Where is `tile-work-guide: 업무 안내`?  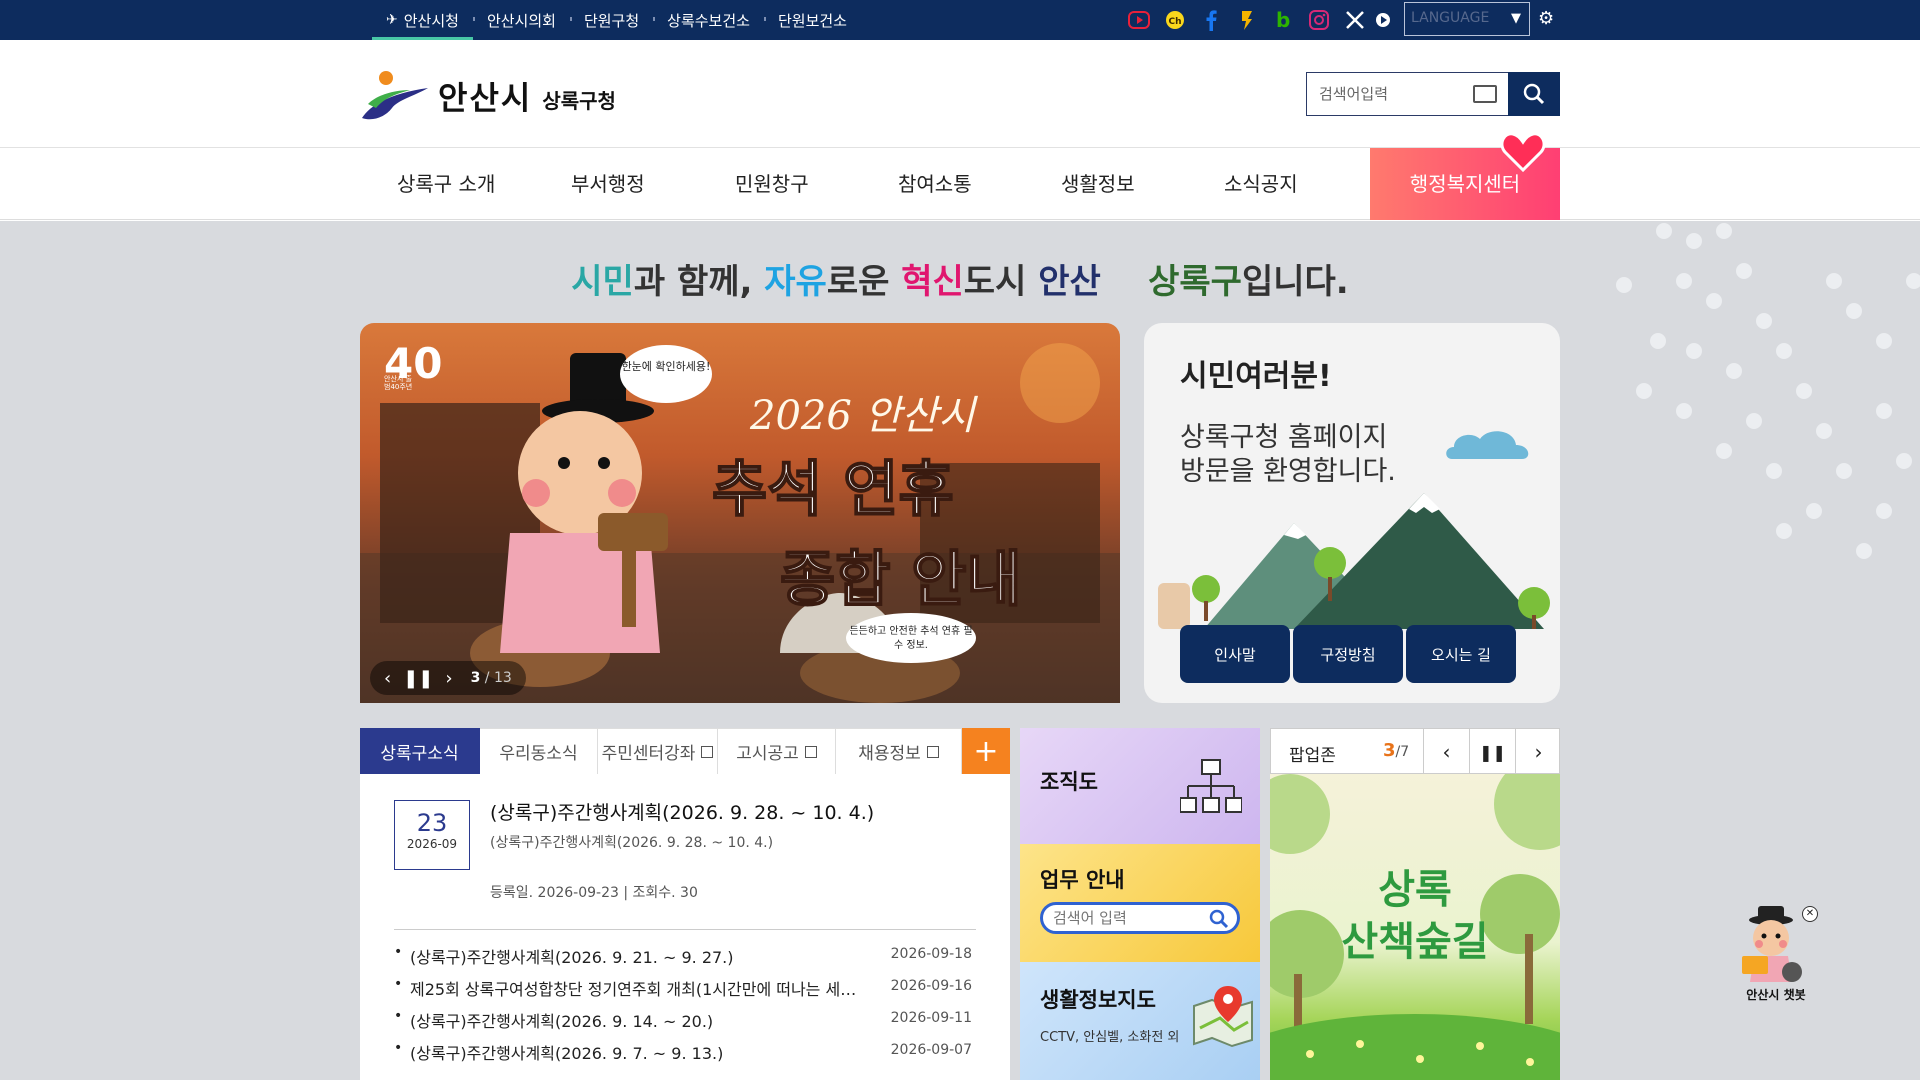
tile-work-guide: 업무 안내 is located at coordinates (1140, 903).